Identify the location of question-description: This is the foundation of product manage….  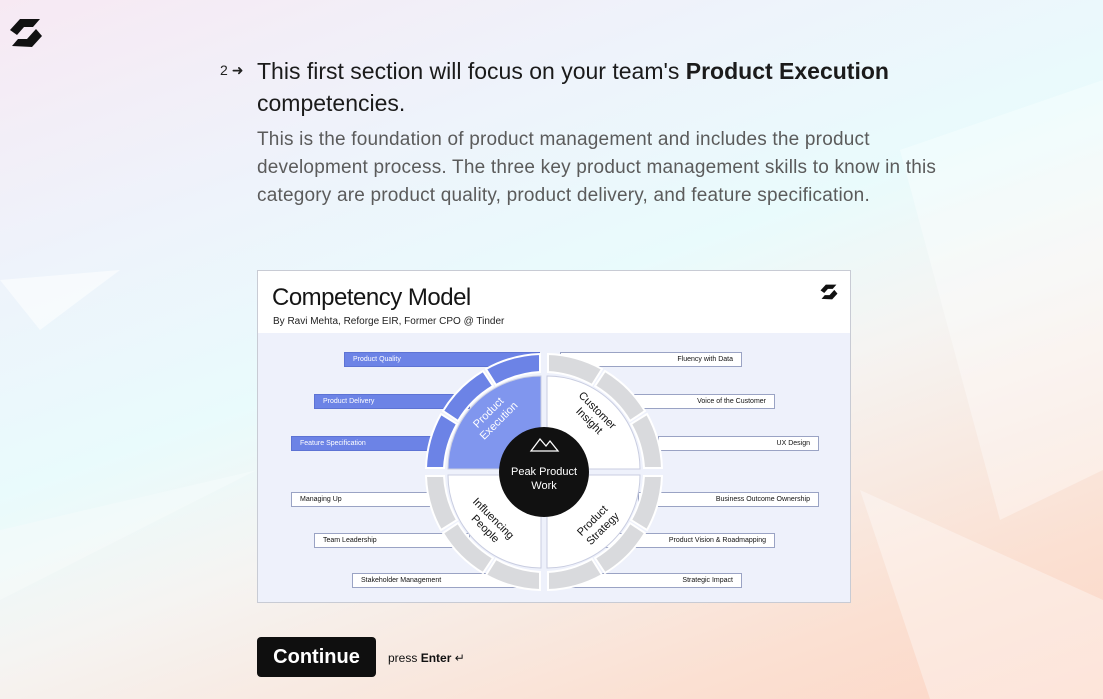
(597, 167).